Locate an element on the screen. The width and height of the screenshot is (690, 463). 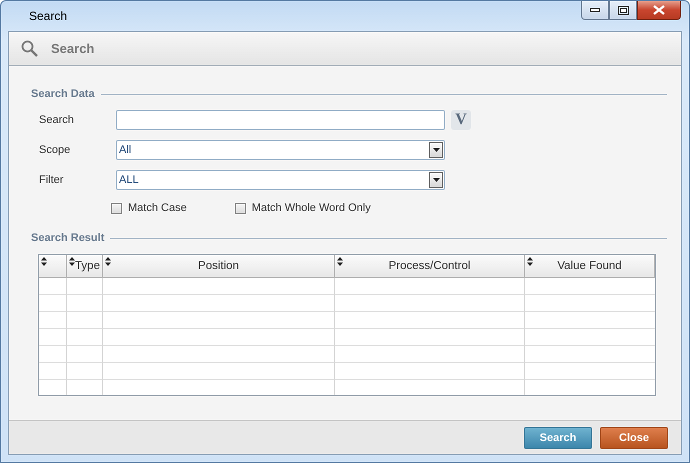
close-button is located at coordinates (659, 10).